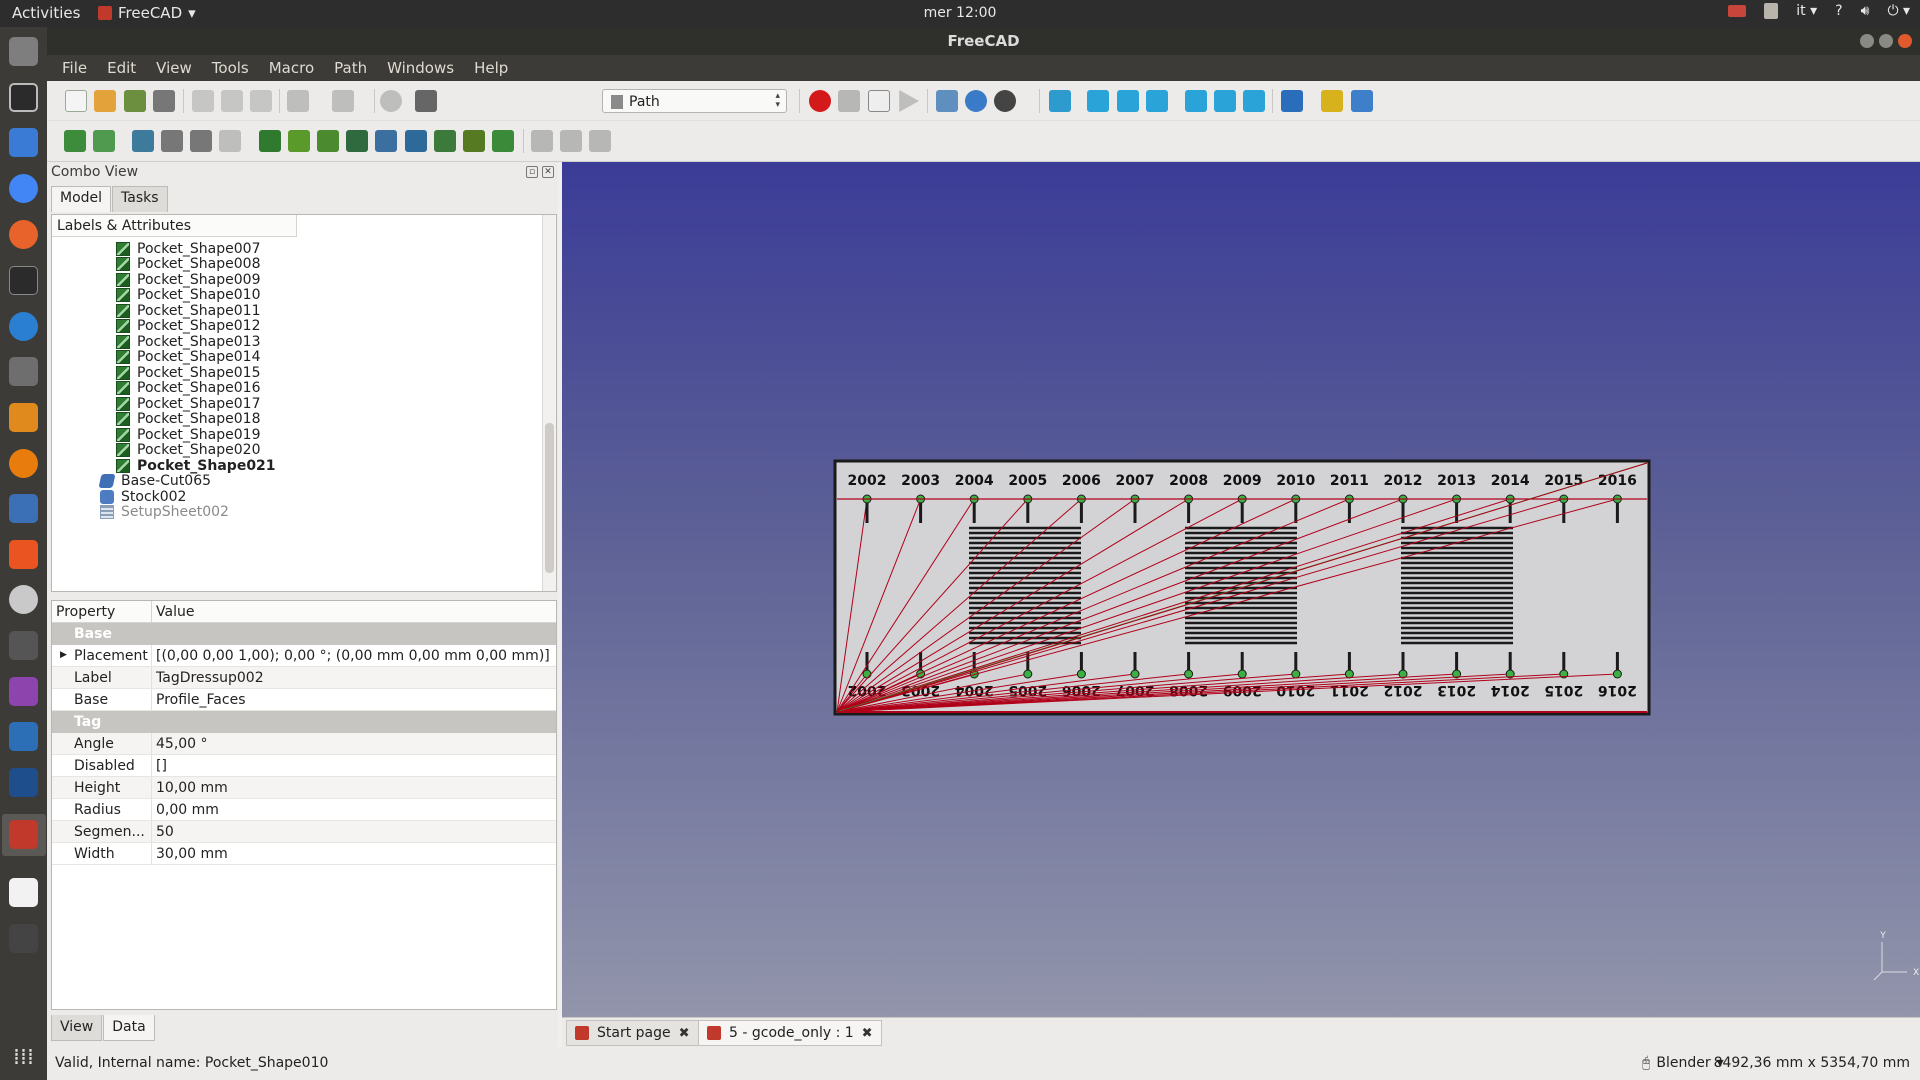 This screenshot has width=1920, height=1080. What do you see at coordinates (304, 744) in the screenshot?
I see `property-row-angle: Angle 45,00 °` at bounding box center [304, 744].